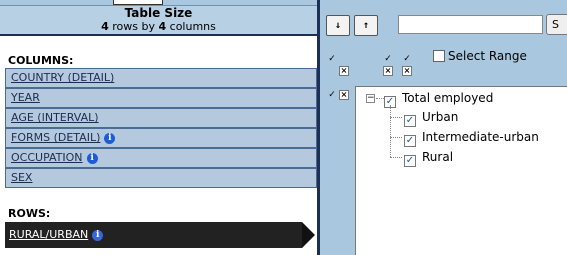 The width and height of the screenshot is (567, 255). What do you see at coordinates (332, 95) in the screenshot?
I see `tree-check-icon: ✓` at bounding box center [332, 95].